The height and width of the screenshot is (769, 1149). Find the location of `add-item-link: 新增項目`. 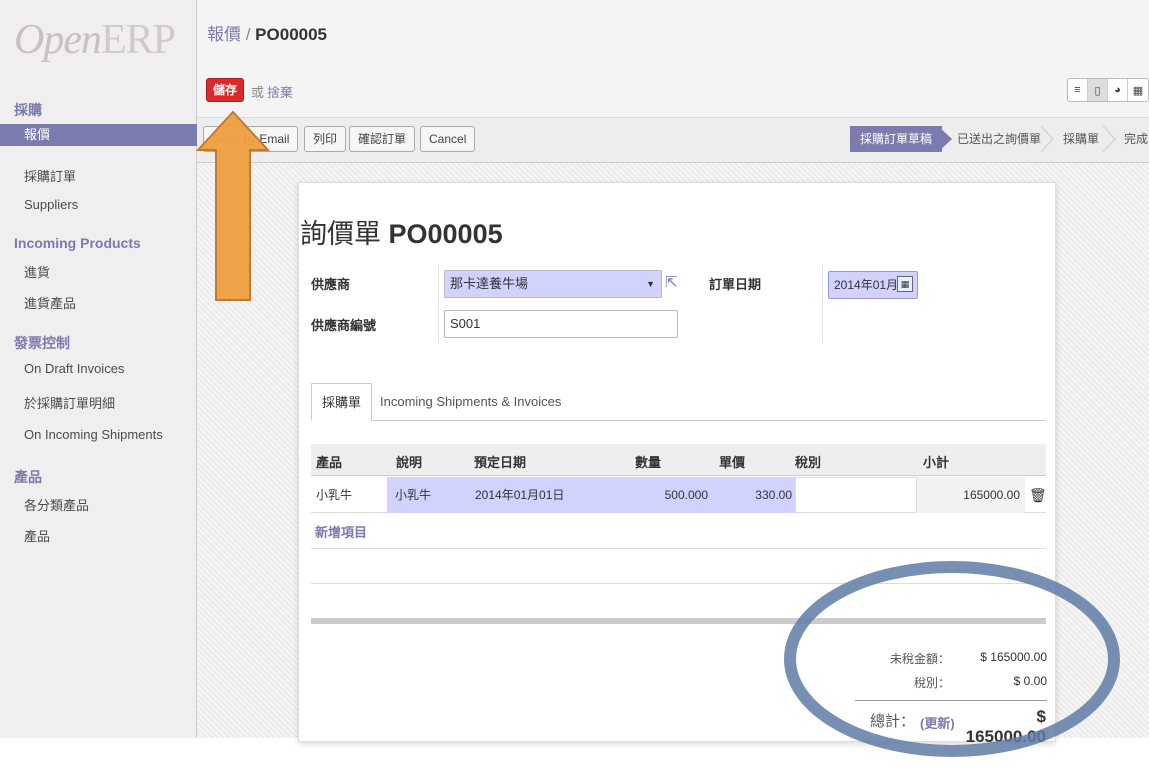

add-item-link: 新增項目 is located at coordinates (341, 531).